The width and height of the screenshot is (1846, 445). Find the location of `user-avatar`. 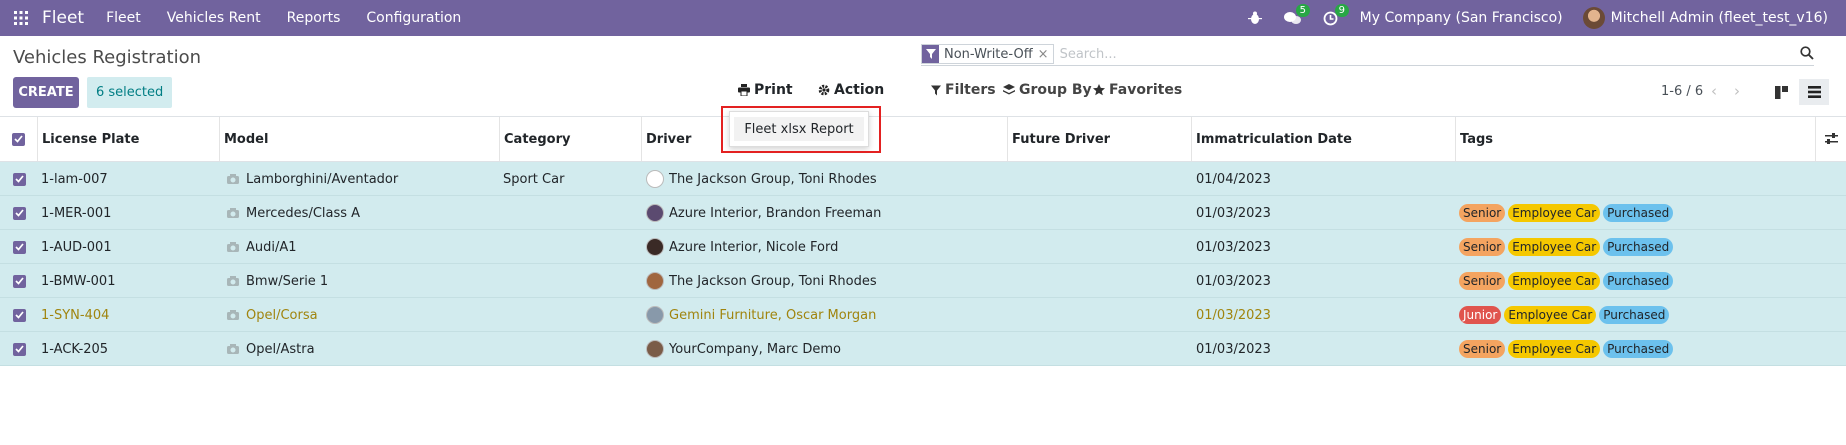

user-avatar is located at coordinates (1593, 18).